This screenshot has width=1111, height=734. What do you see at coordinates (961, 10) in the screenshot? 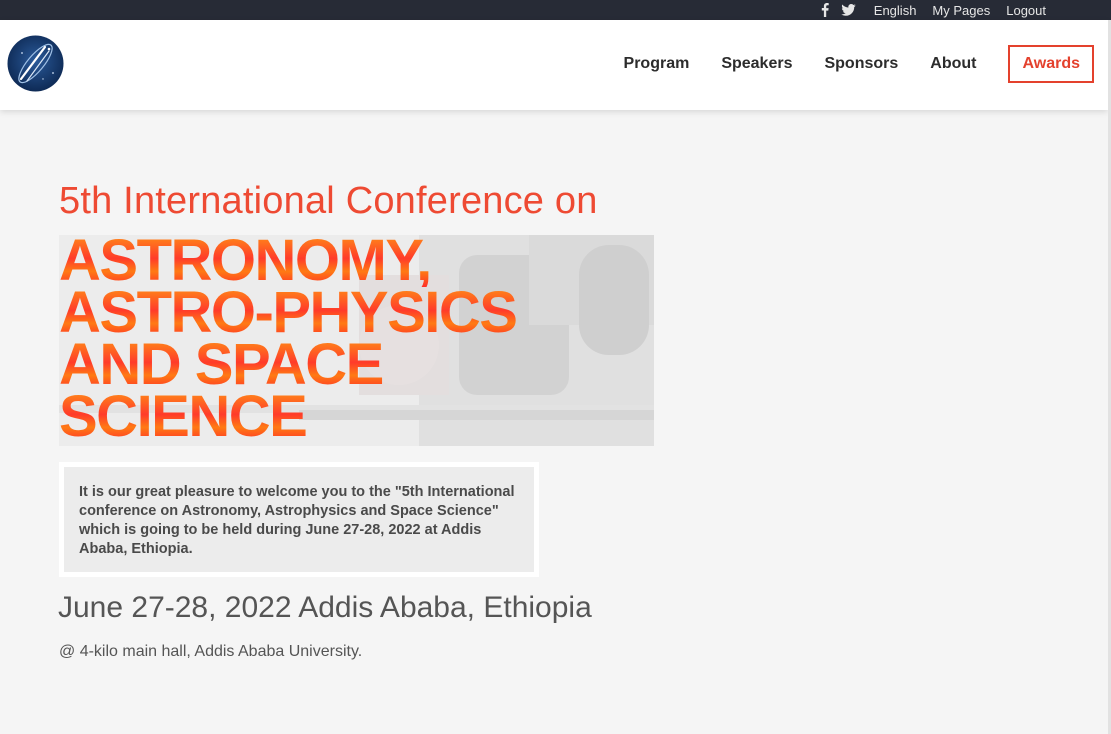
I see `my-pages-link: My Pages` at bounding box center [961, 10].